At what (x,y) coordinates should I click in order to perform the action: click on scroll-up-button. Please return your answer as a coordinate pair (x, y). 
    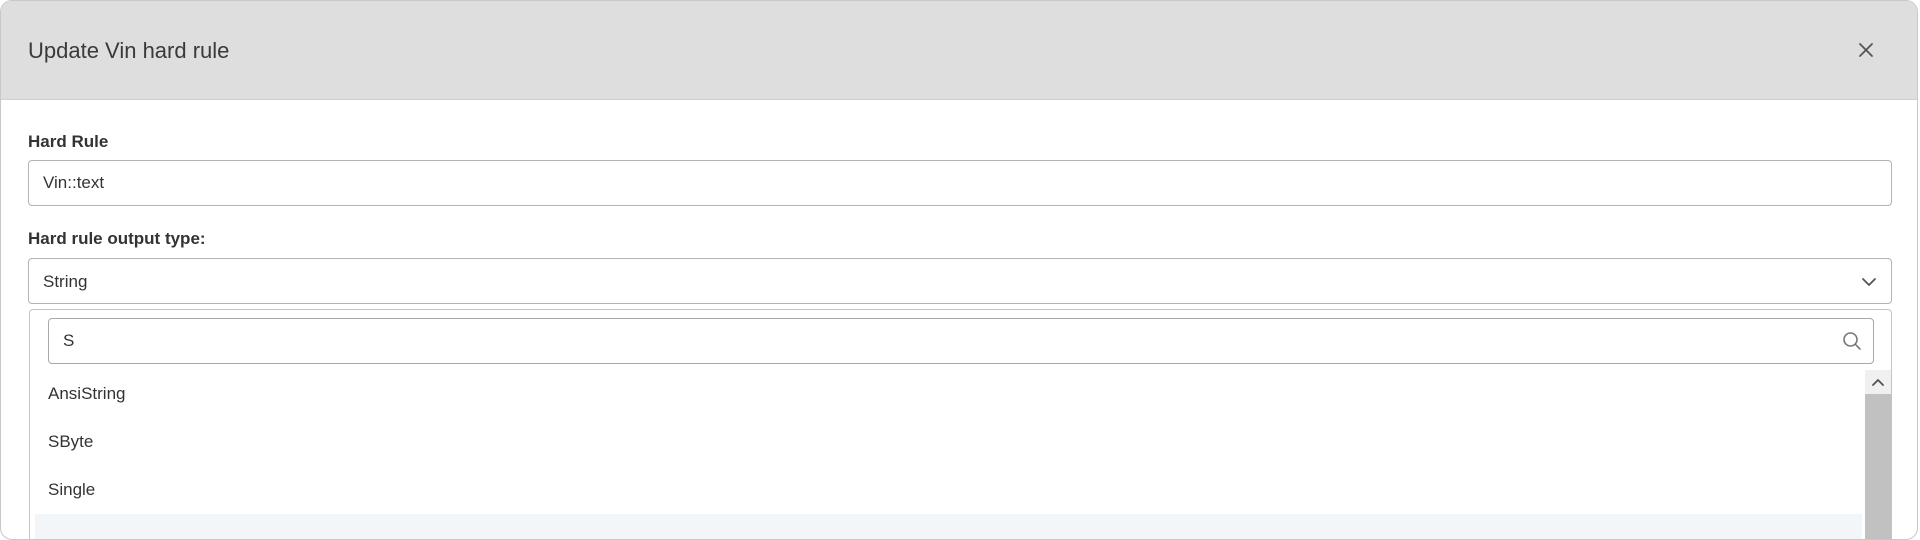
    Looking at the image, I should click on (1878, 382).